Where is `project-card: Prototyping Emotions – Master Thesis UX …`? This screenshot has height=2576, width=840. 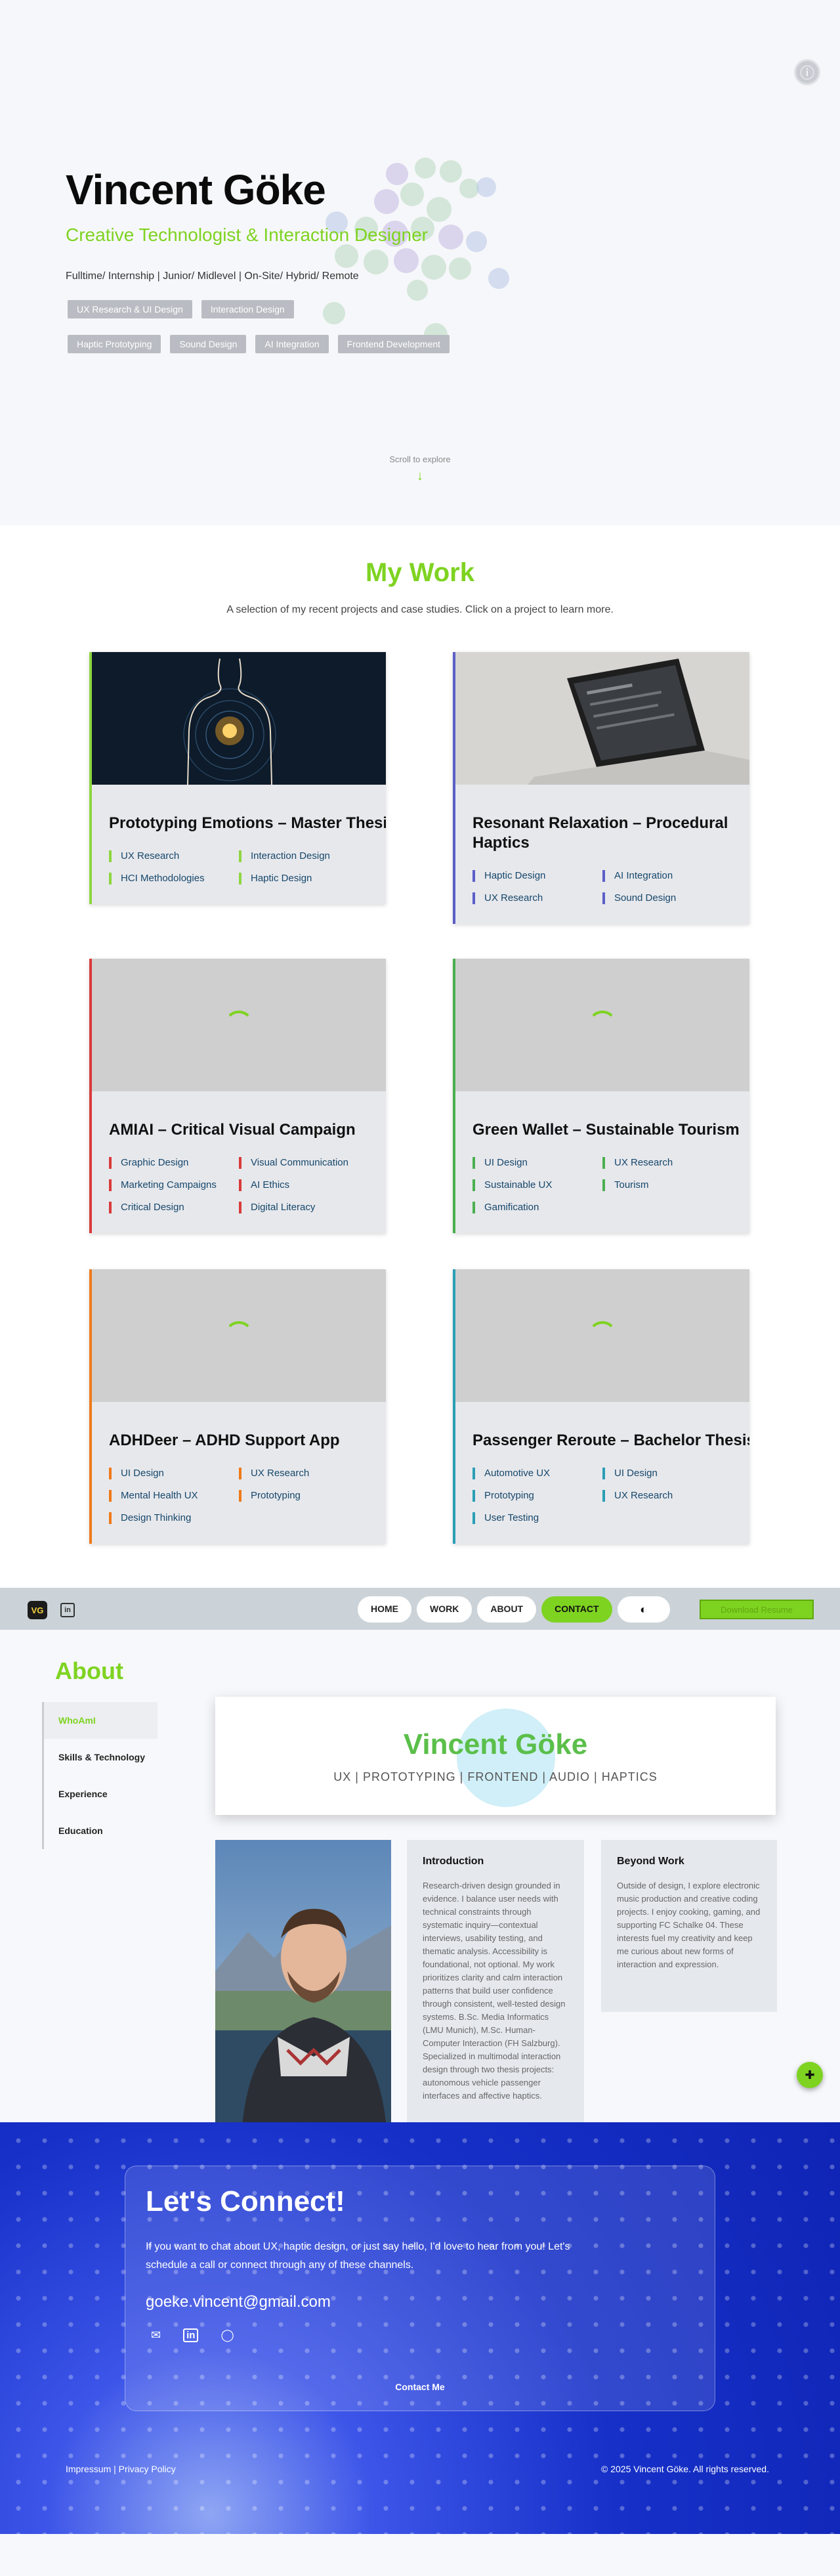
project-card: Prototyping Emotions – Master Thesis UX … is located at coordinates (237, 778).